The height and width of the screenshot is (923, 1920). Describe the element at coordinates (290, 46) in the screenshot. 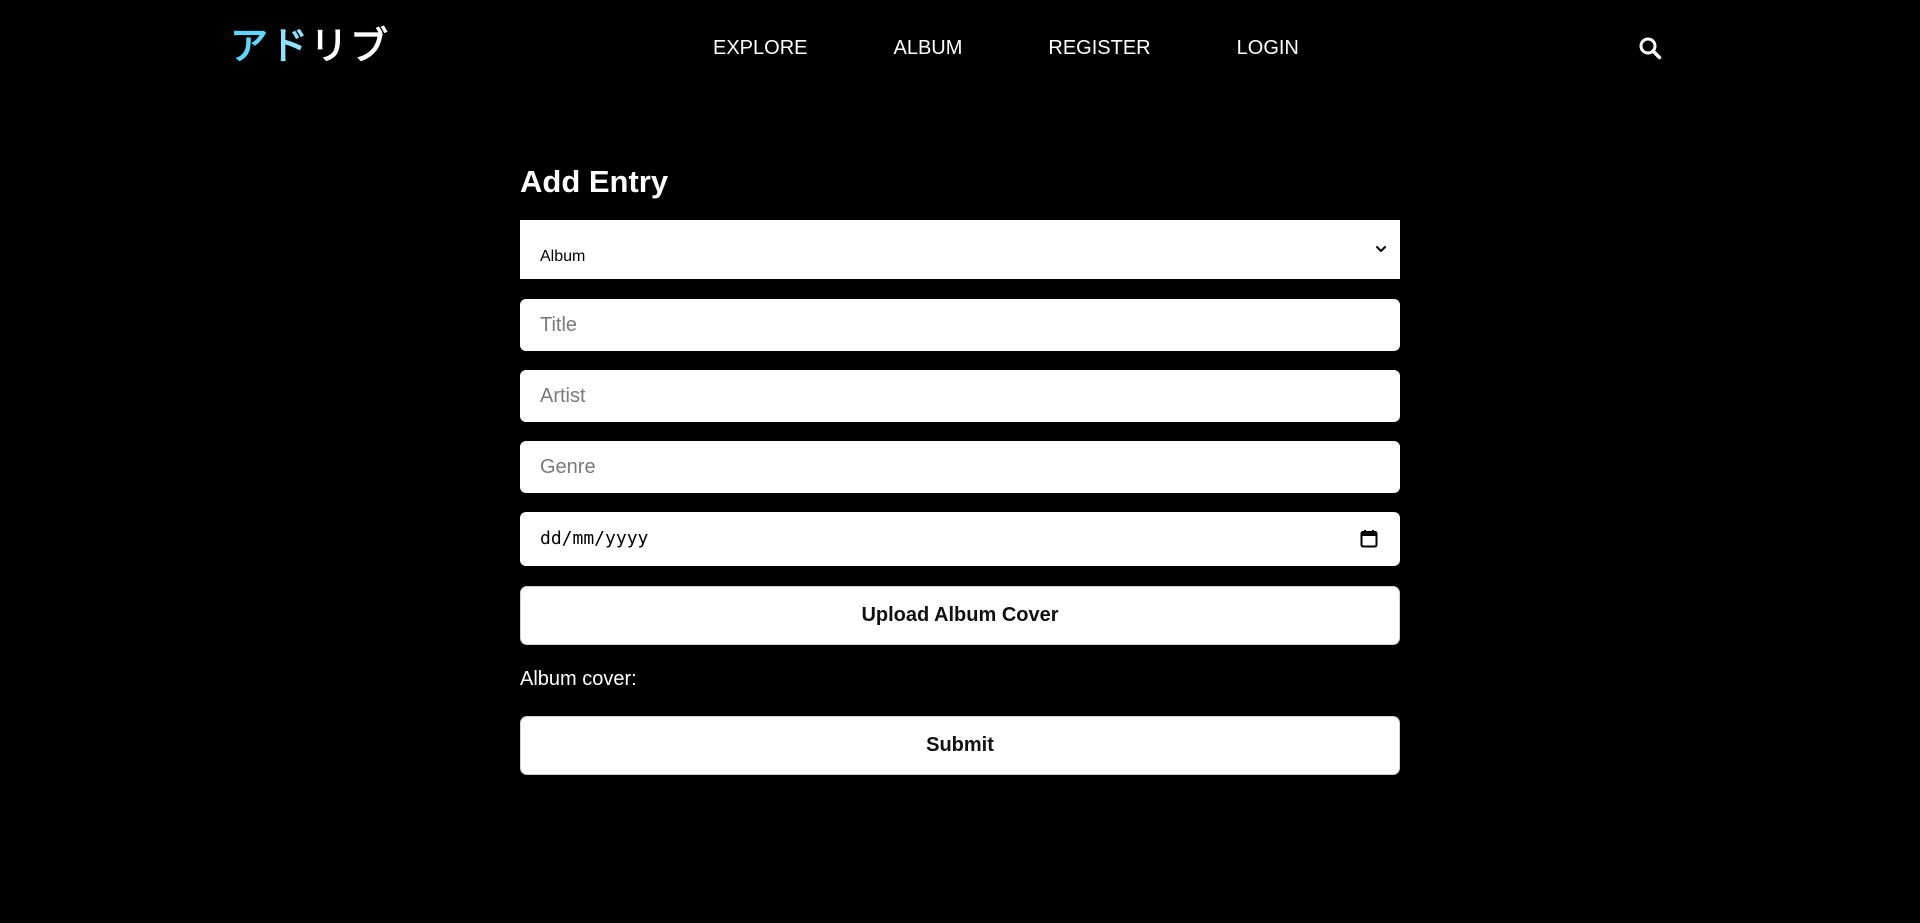

I see `logo-char-do: ド` at that location.